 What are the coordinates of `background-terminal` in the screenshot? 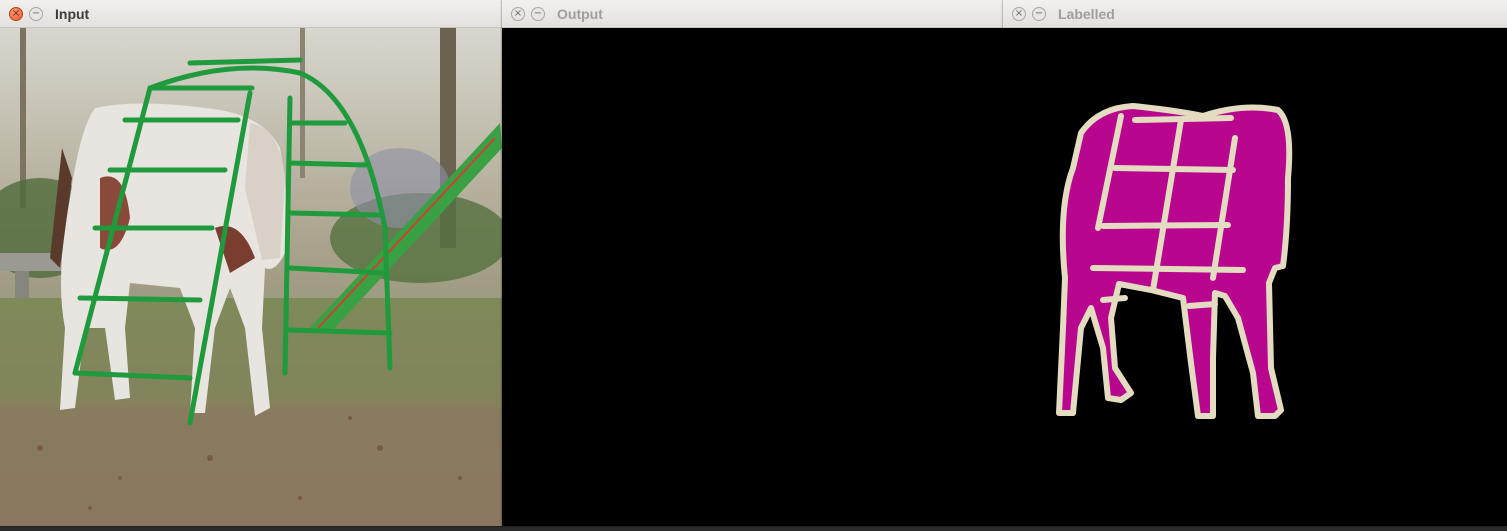 It's located at (753, 528).